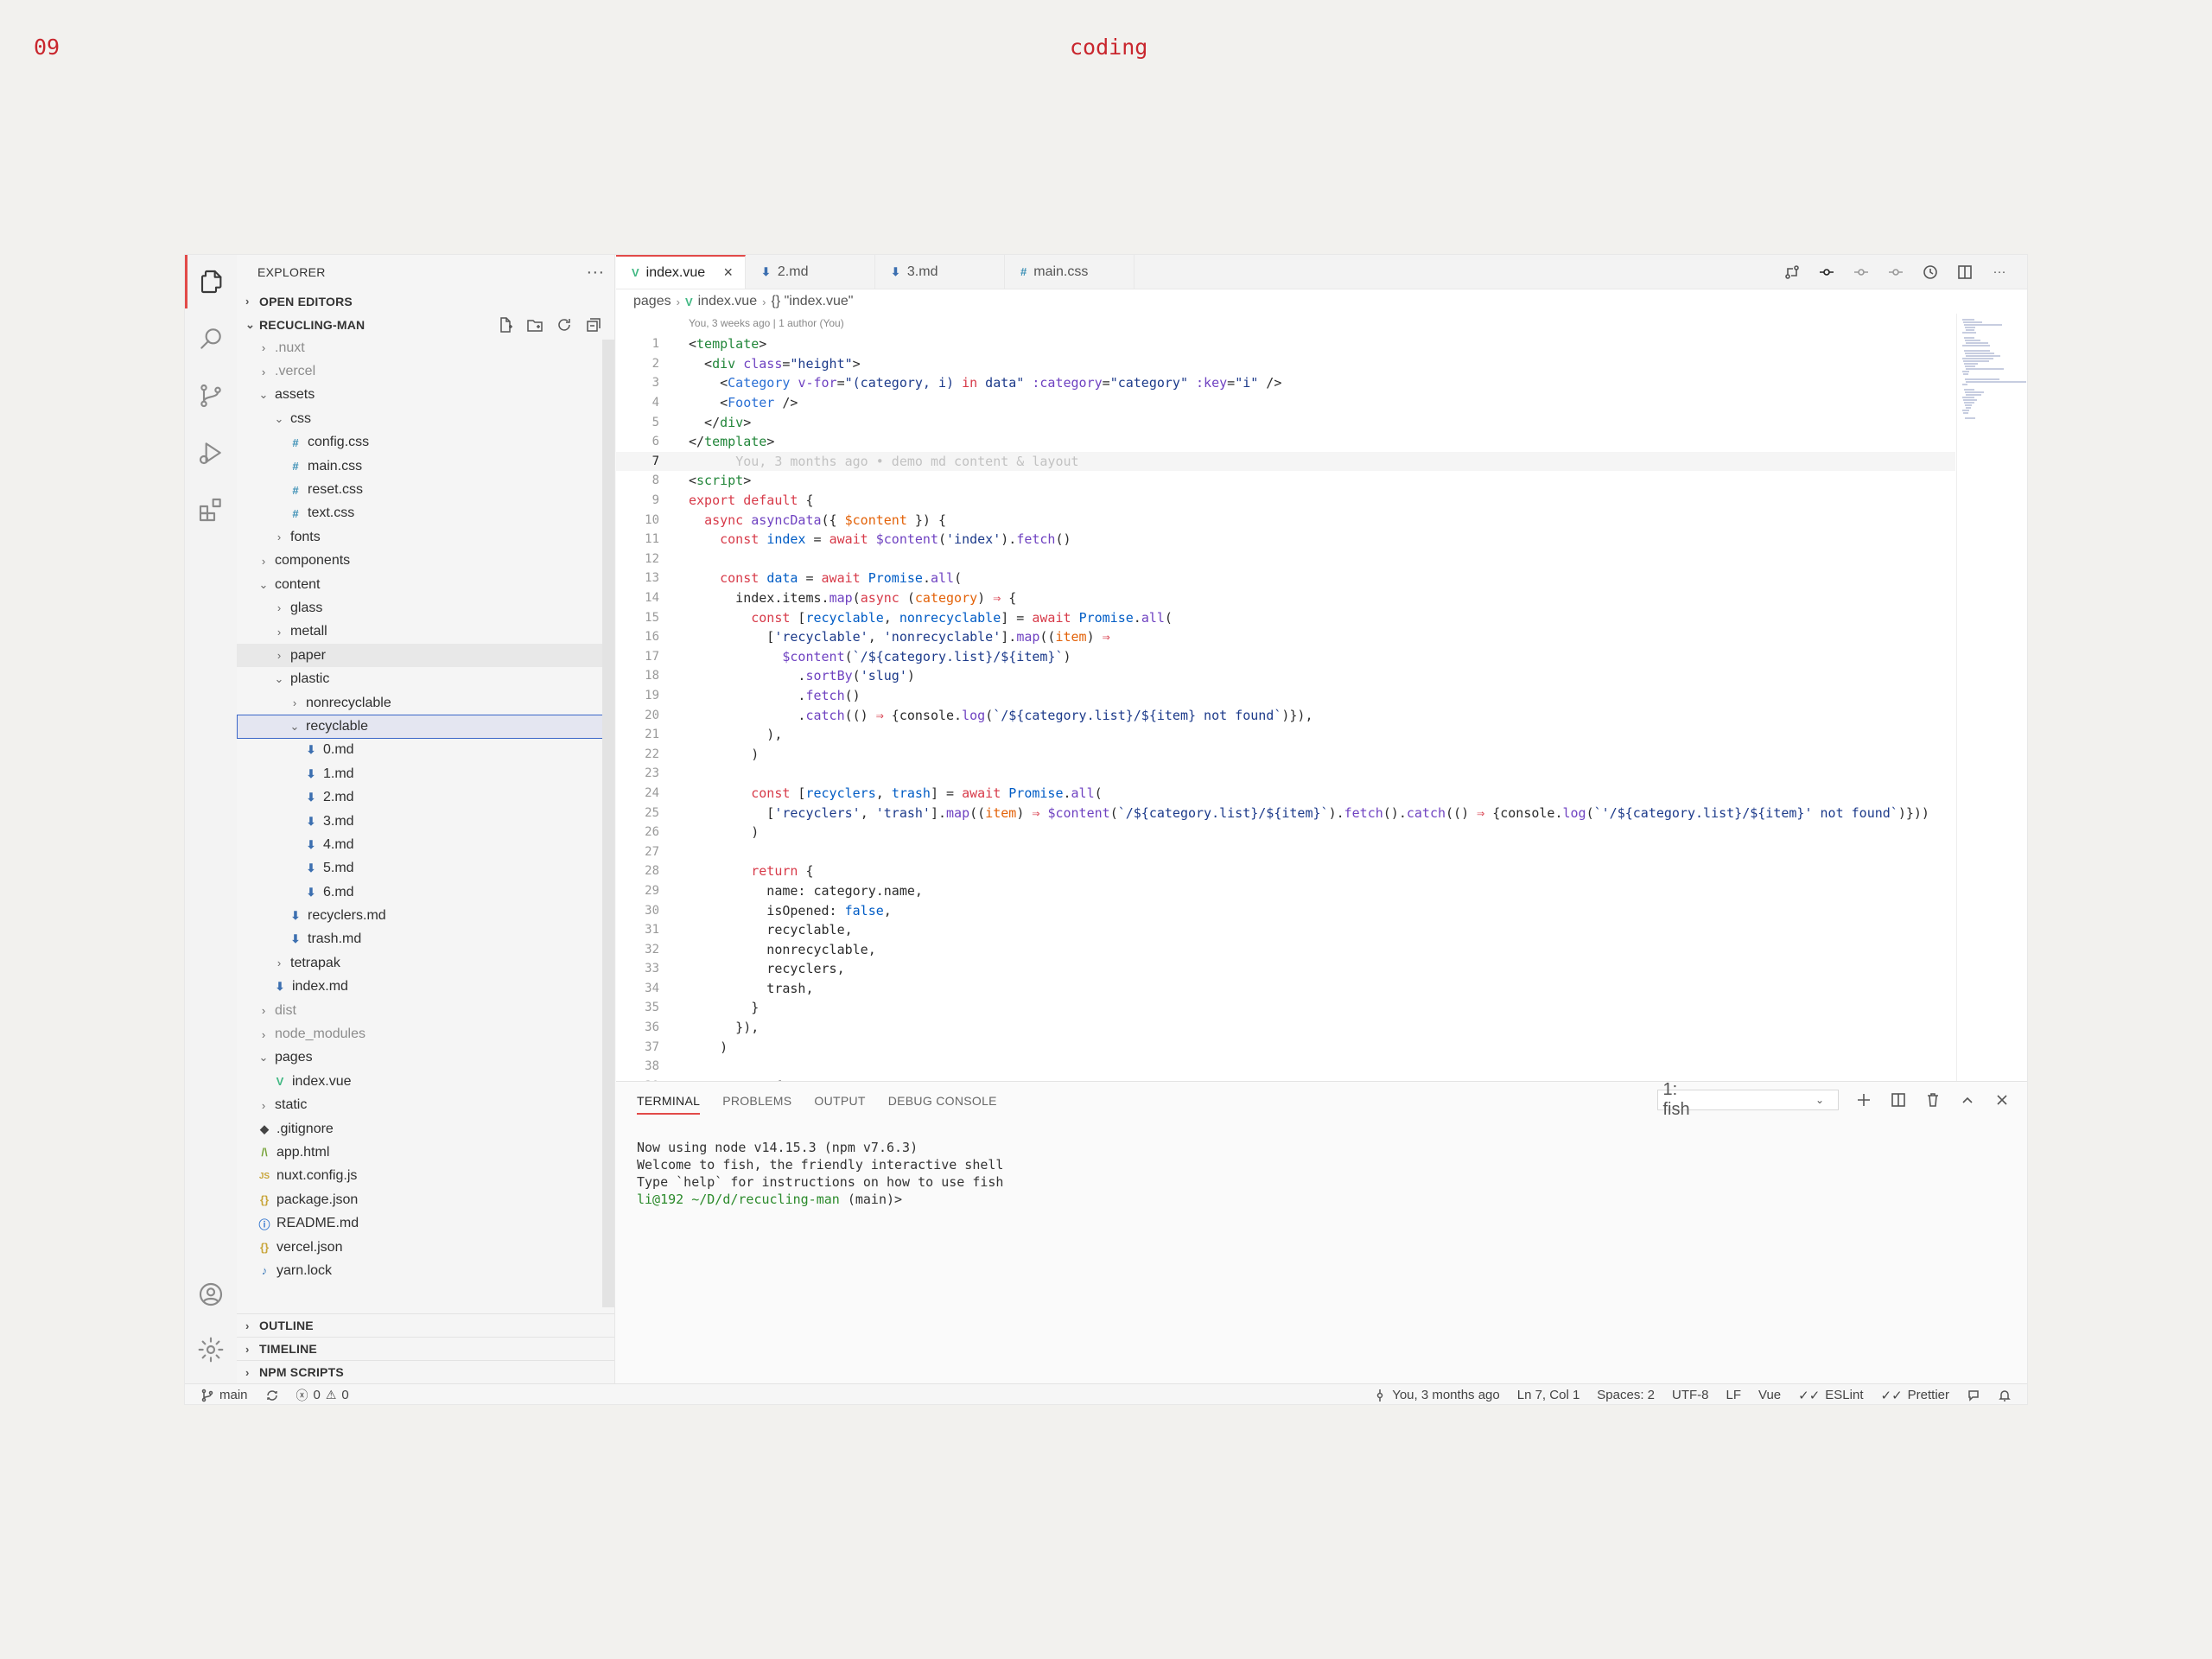 This screenshot has width=2212, height=1659. I want to click on compare-changes-icon, so click(1792, 272).